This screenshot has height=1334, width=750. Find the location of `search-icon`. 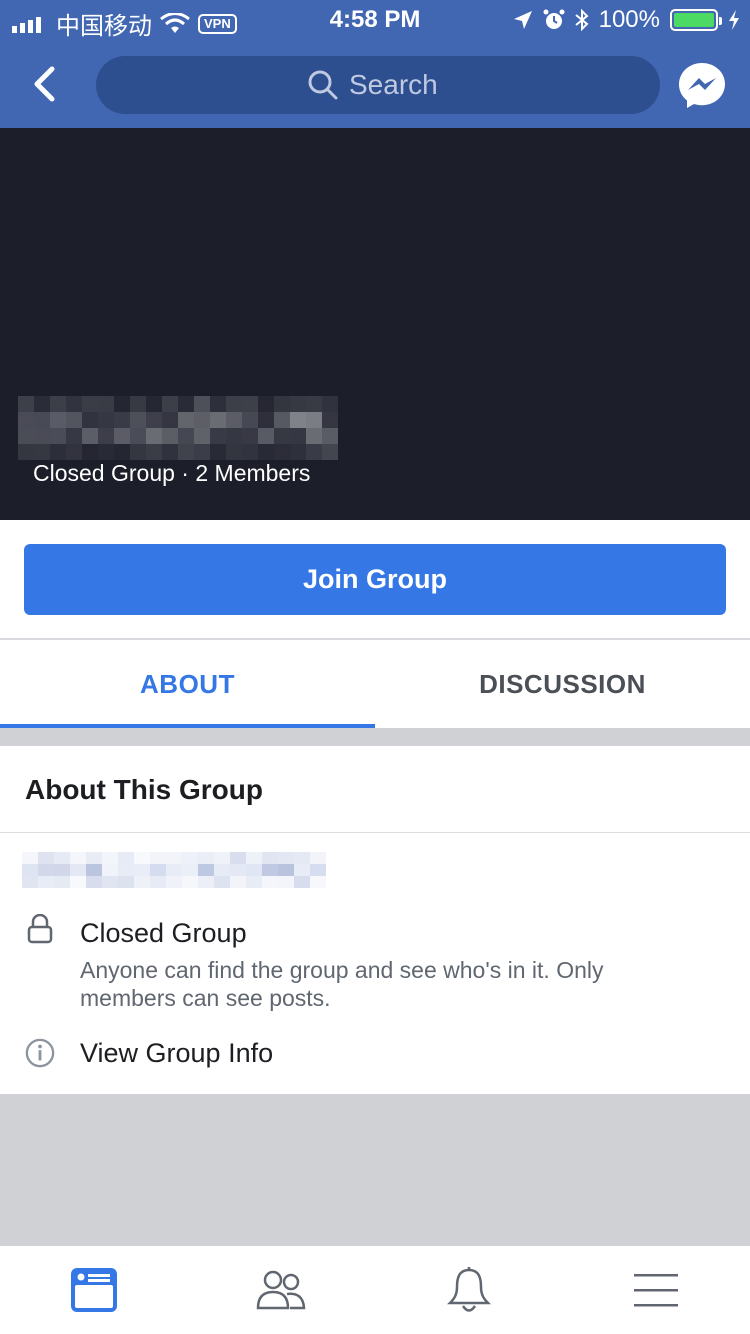

search-icon is located at coordinates (323, 85).